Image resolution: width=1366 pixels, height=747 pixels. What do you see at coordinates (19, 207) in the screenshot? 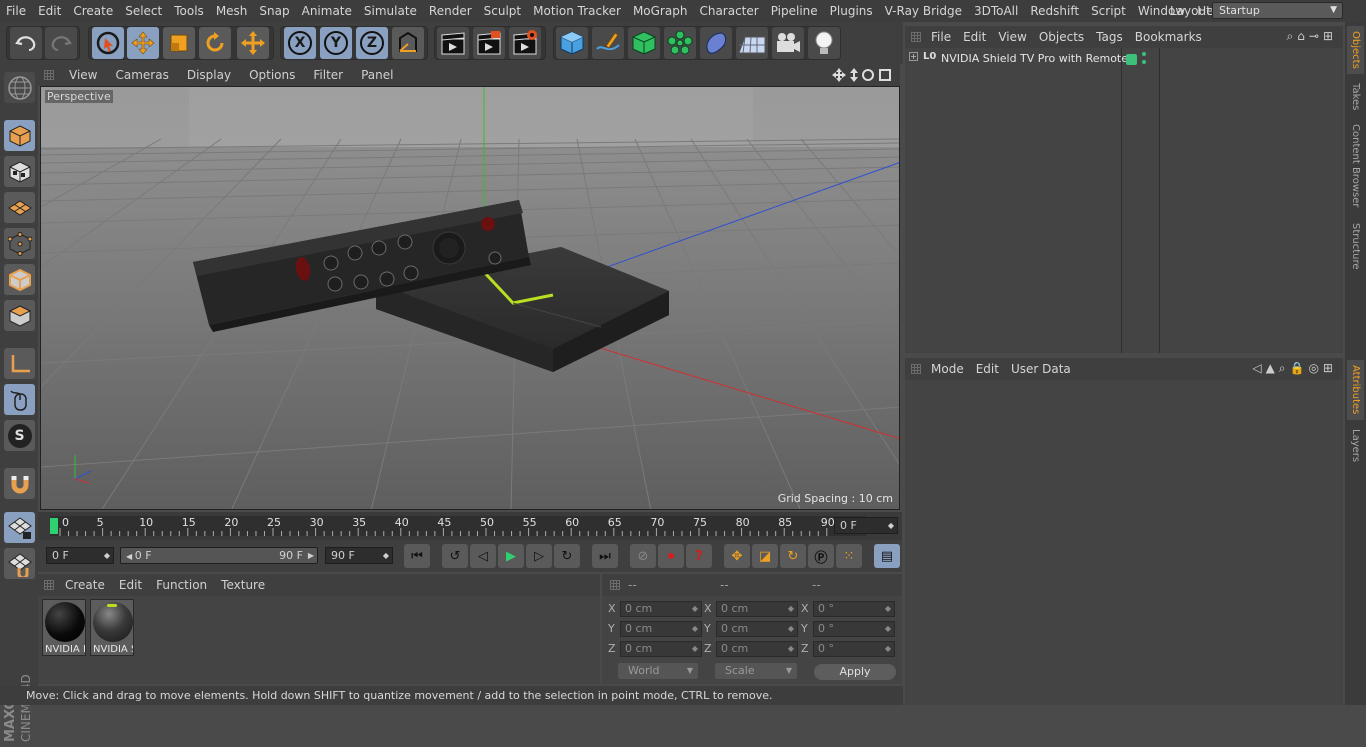
I see `workplane-mode-button` at bounding box center [19, 207].